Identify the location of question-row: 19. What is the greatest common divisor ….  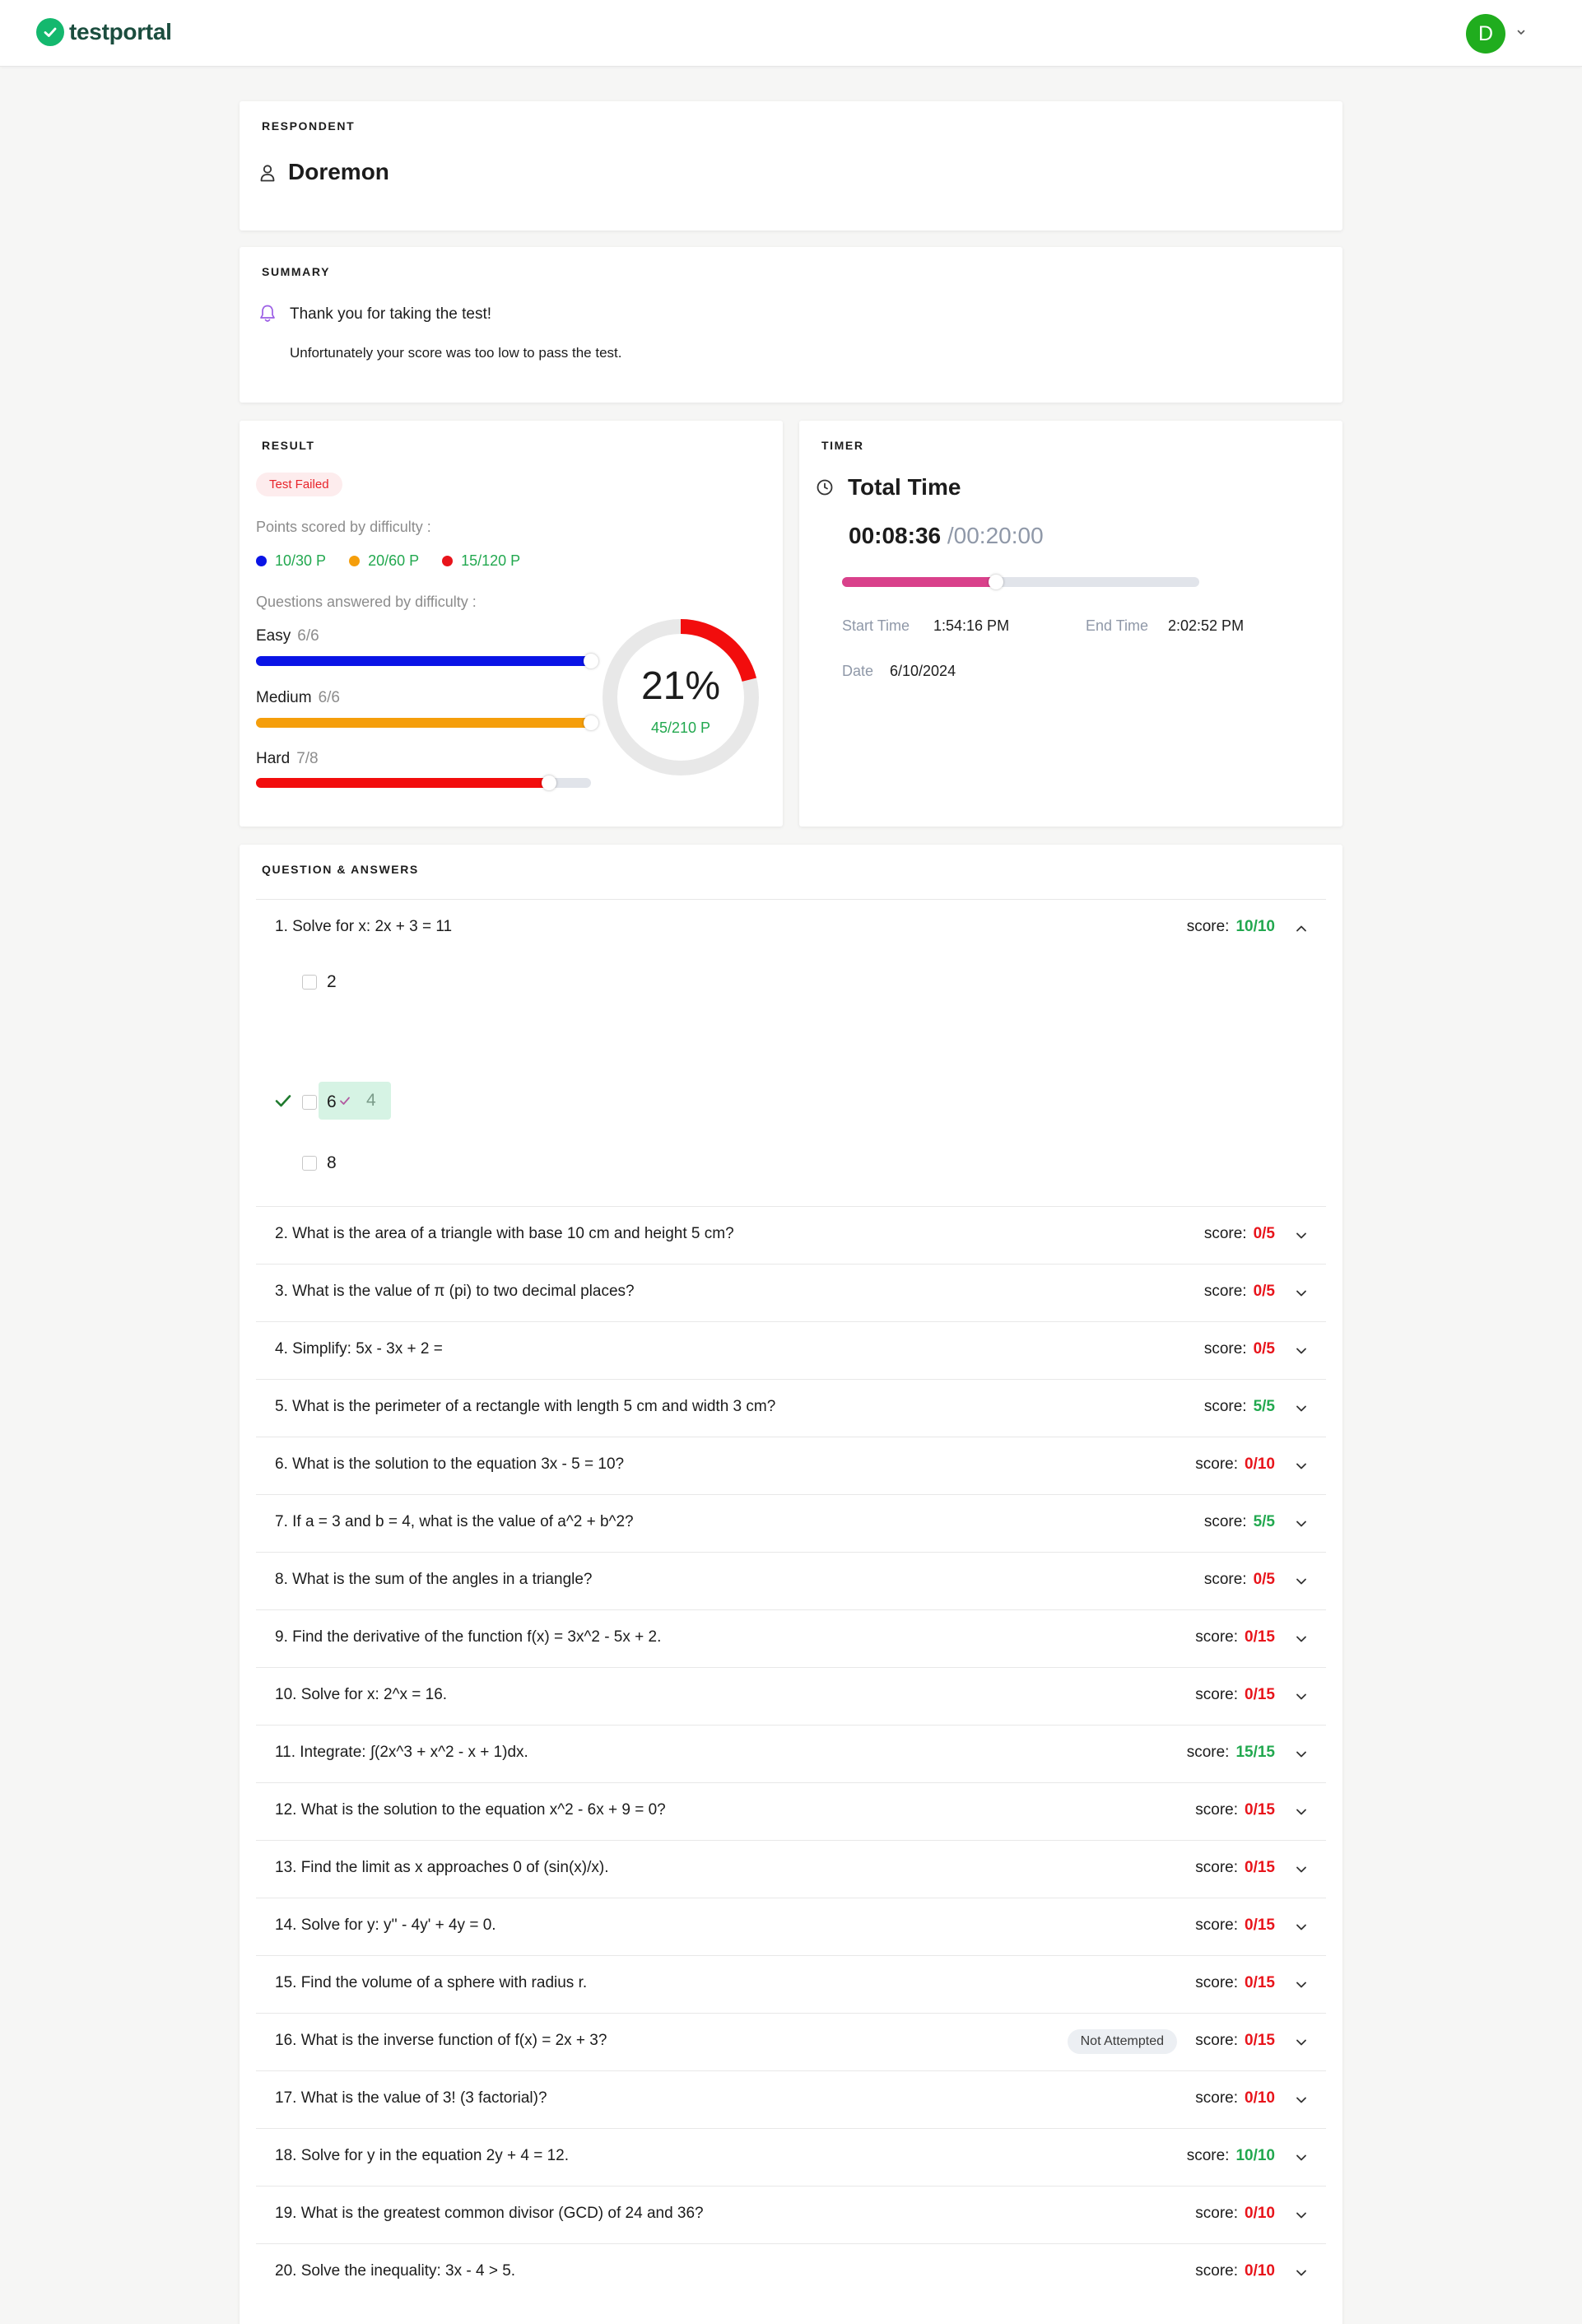
(791, 2214).